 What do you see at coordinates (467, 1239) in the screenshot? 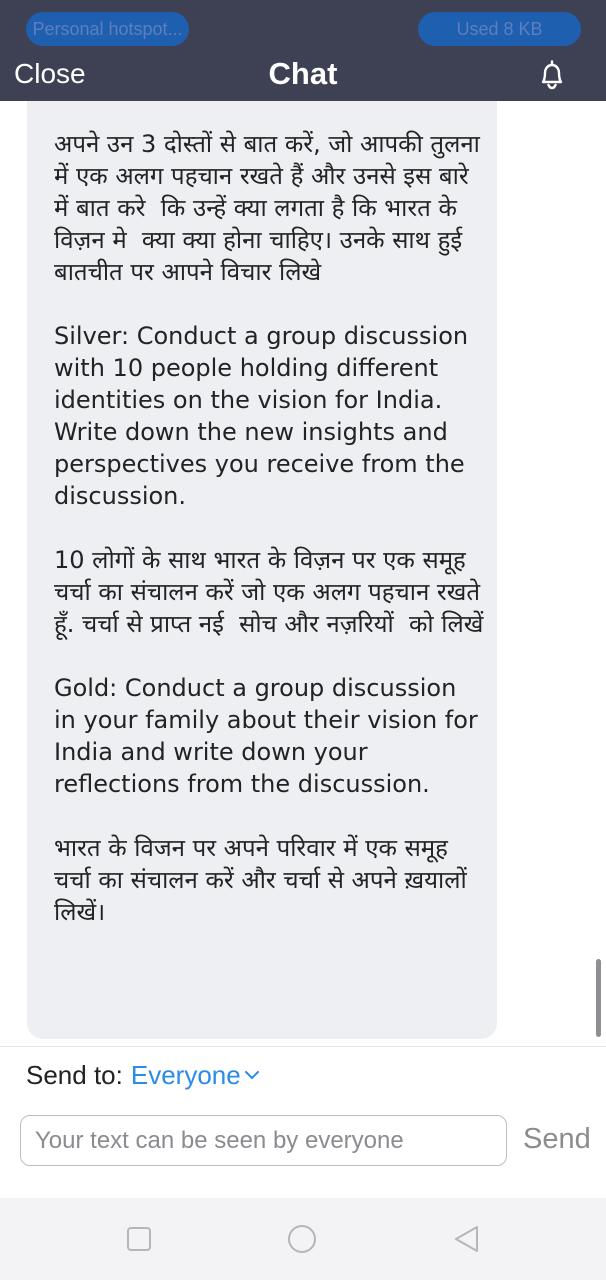
I see `back-triangle-icon` at bounding box center [467, 1239].